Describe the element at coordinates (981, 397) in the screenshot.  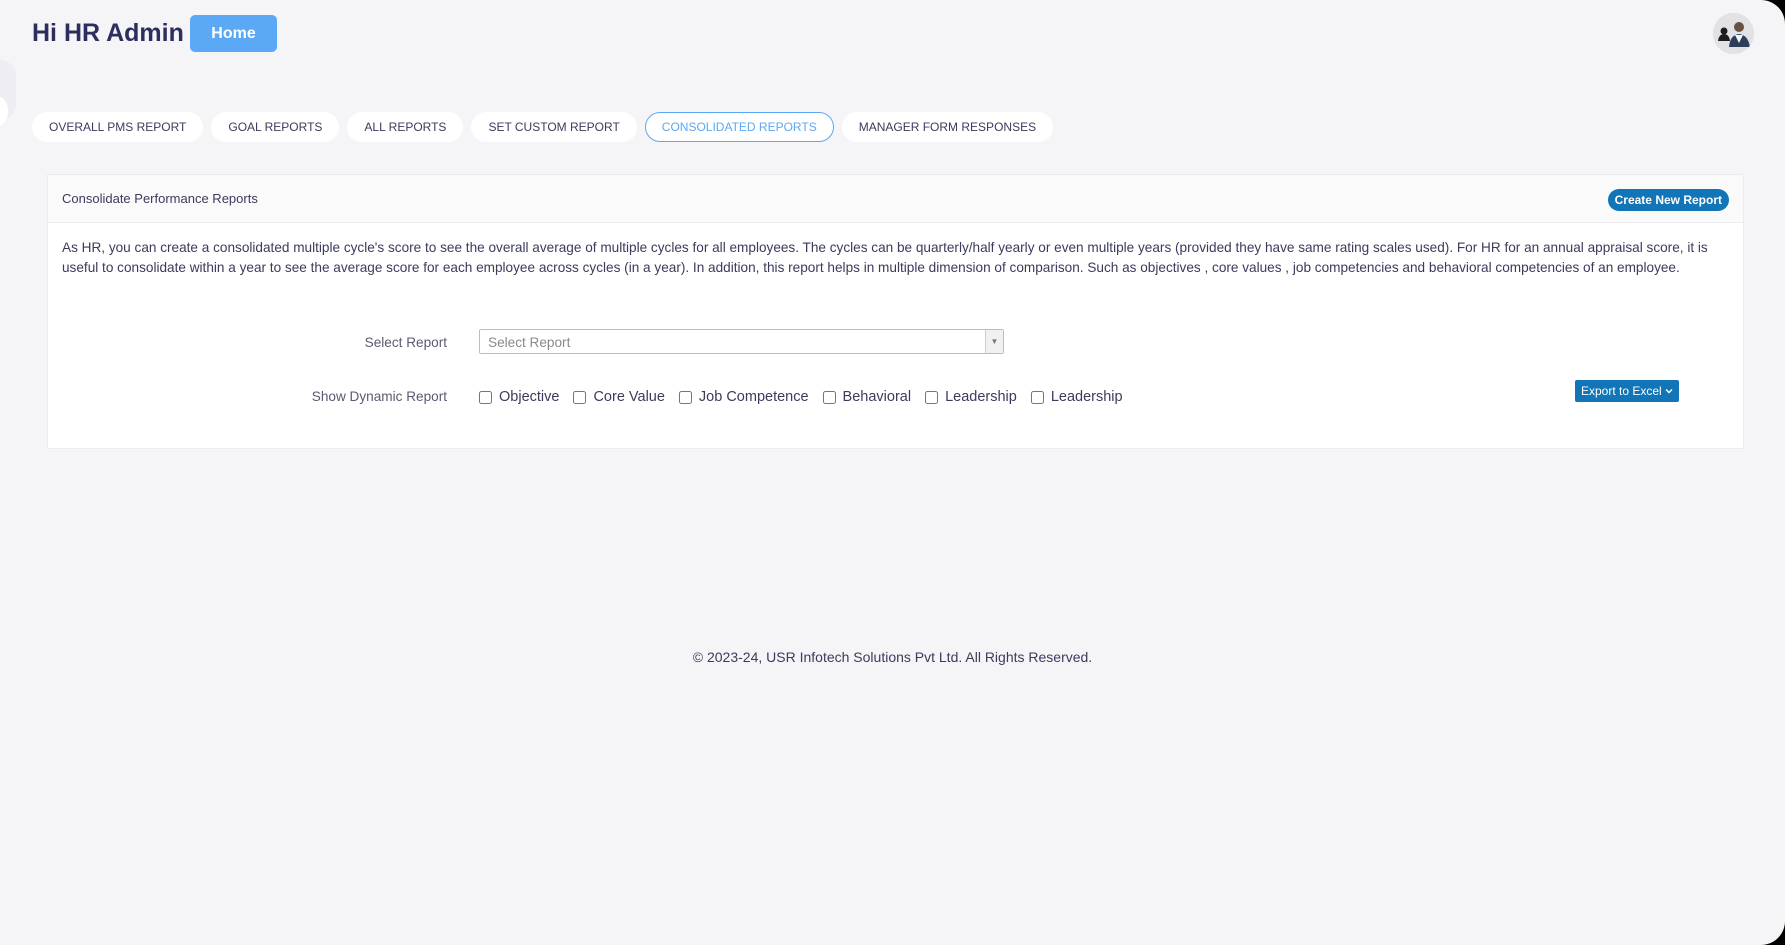
I see `leadership-label: Leadership` at that location.